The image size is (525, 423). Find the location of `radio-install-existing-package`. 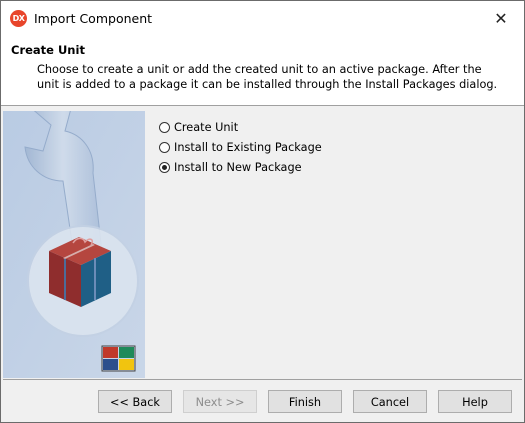

radio-install-existing-package is located at coordinates (164, 147).